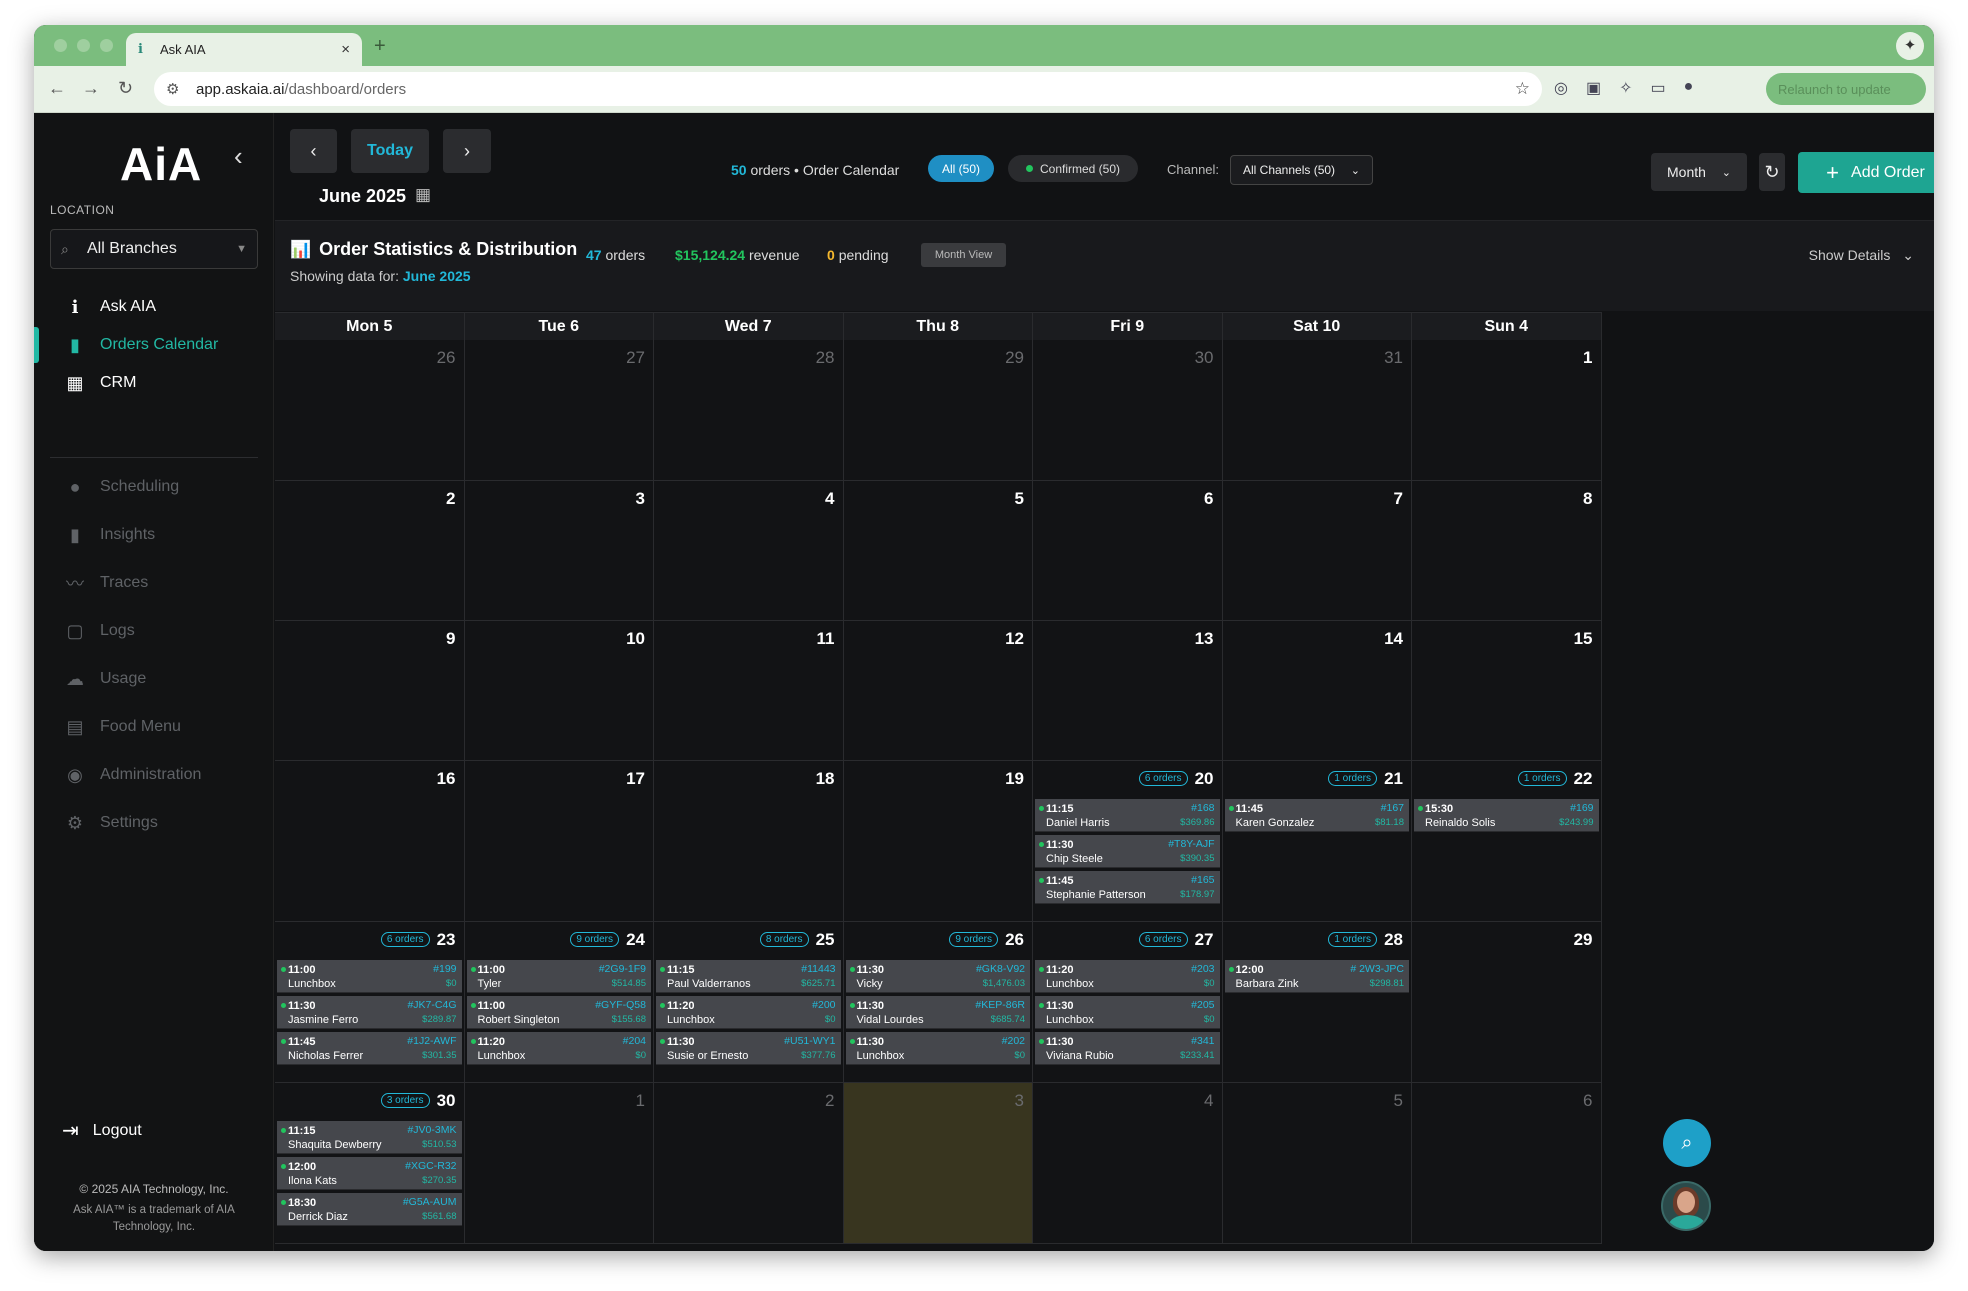 The width and height of the screenshot is (1968, 1291). Describe the element at coordinates (154, 727) in the screenshot. I see `sidebar-item-food-menu: ▤ Food Menu` at that location.